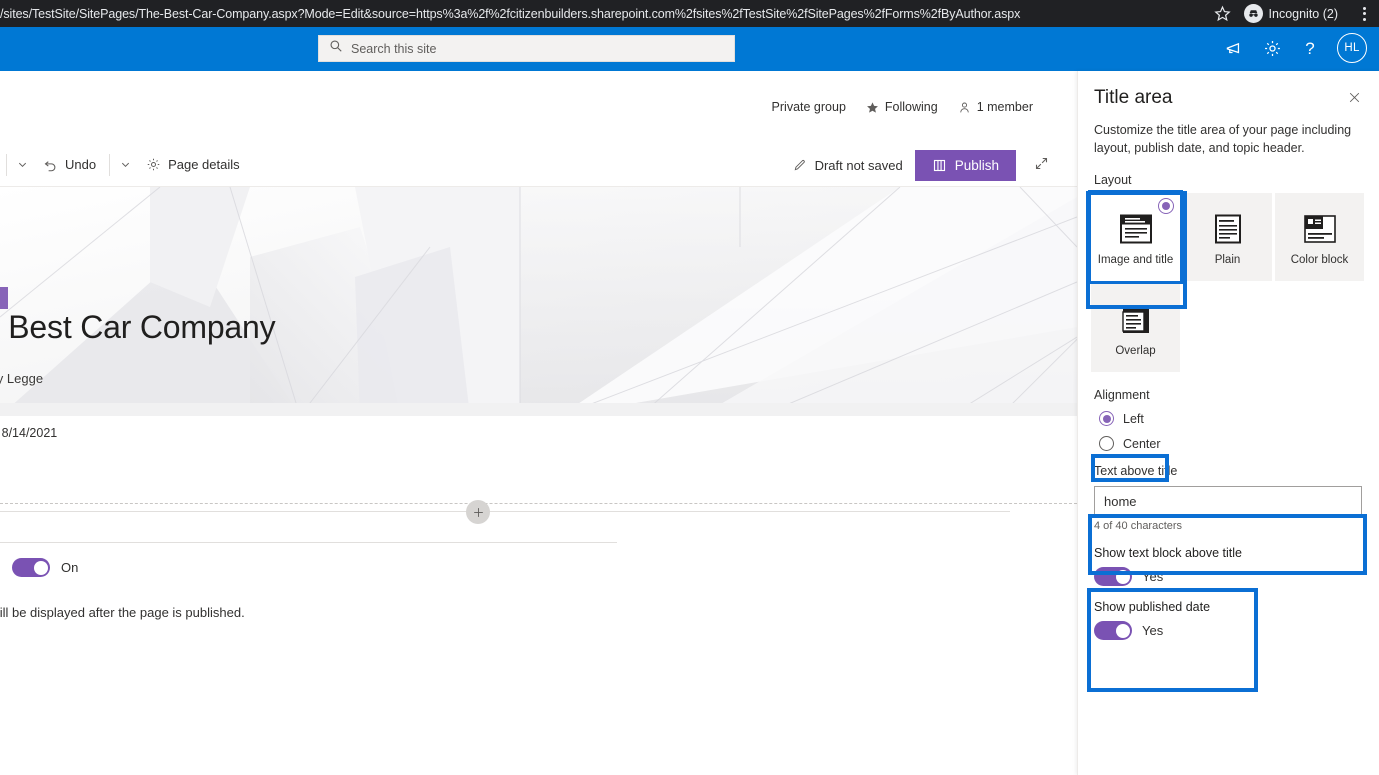 The width and height of the screenshot is (1379, 775). I want to click on layout-option-color-block: Color block, so click(1319, 237).